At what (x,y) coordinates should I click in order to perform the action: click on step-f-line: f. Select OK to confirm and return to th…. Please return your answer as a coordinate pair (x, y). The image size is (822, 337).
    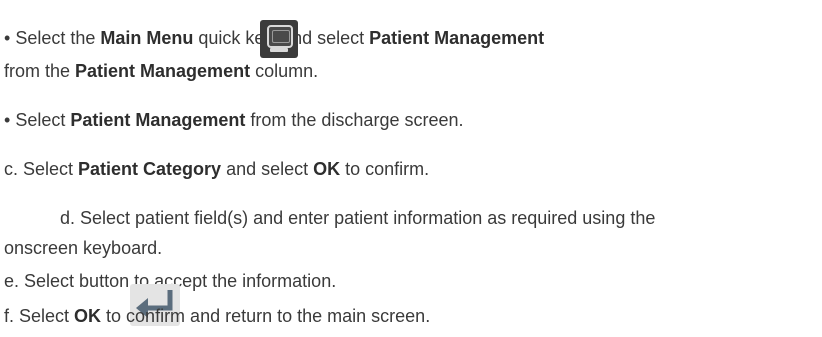
    Looking at the image, I should click on (217, 316).